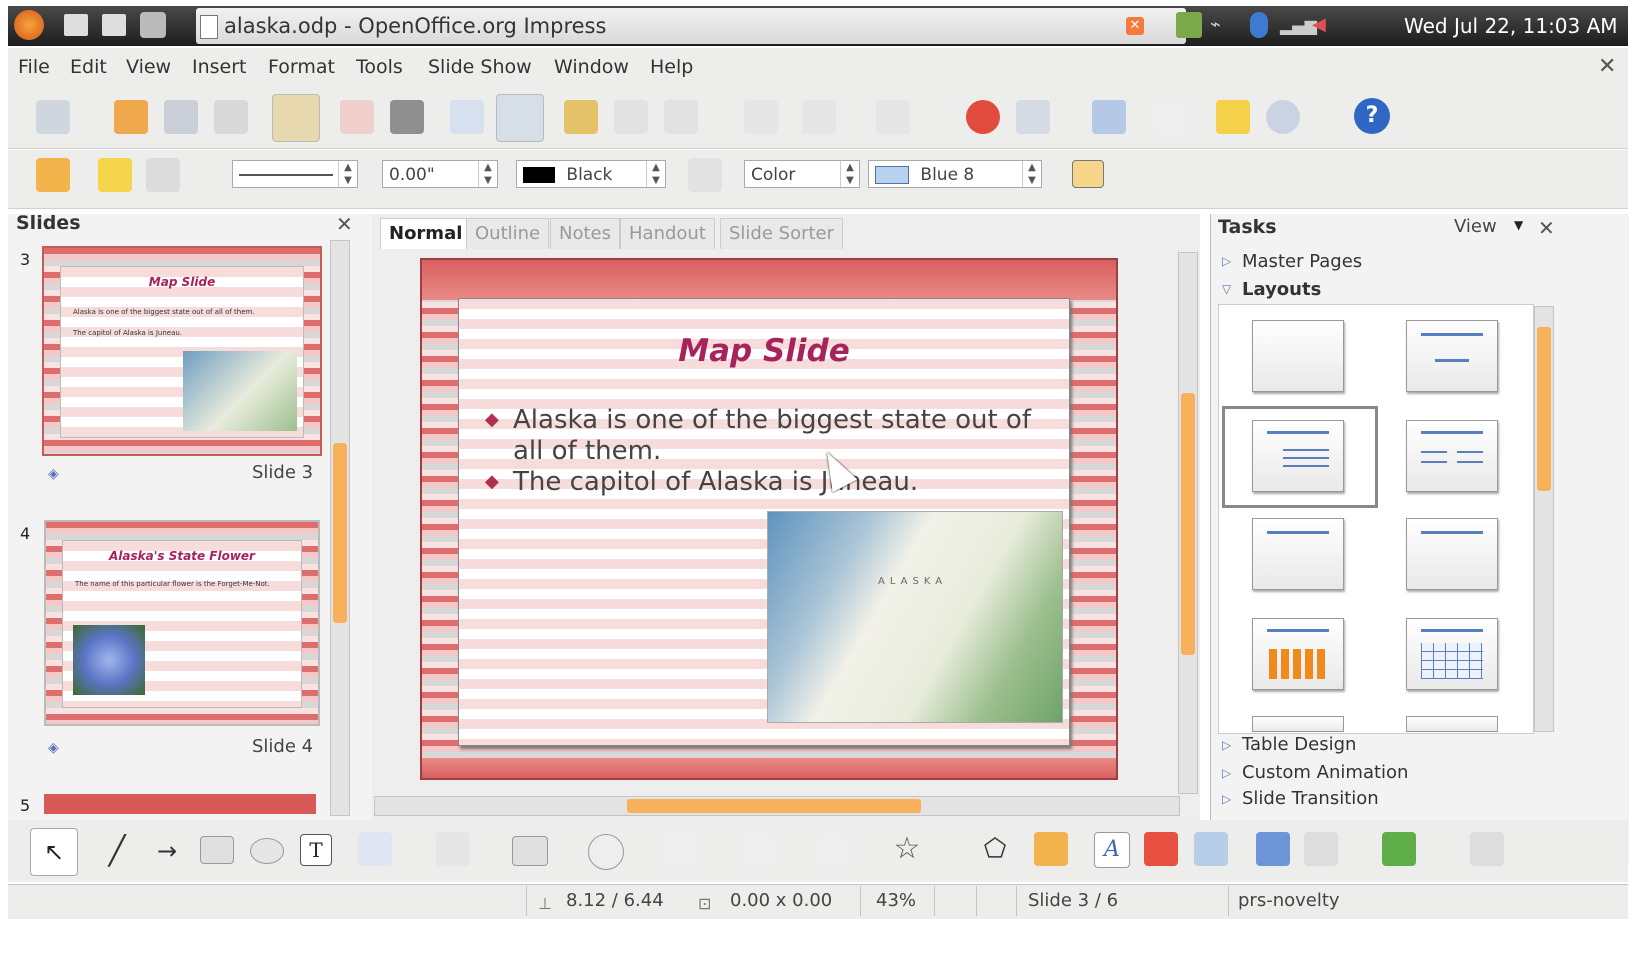 Image resolution: width=1634 pixels, height=954 pixels. I want to click on main-vertical-scrollbar-thumb, so click(1188, 524).